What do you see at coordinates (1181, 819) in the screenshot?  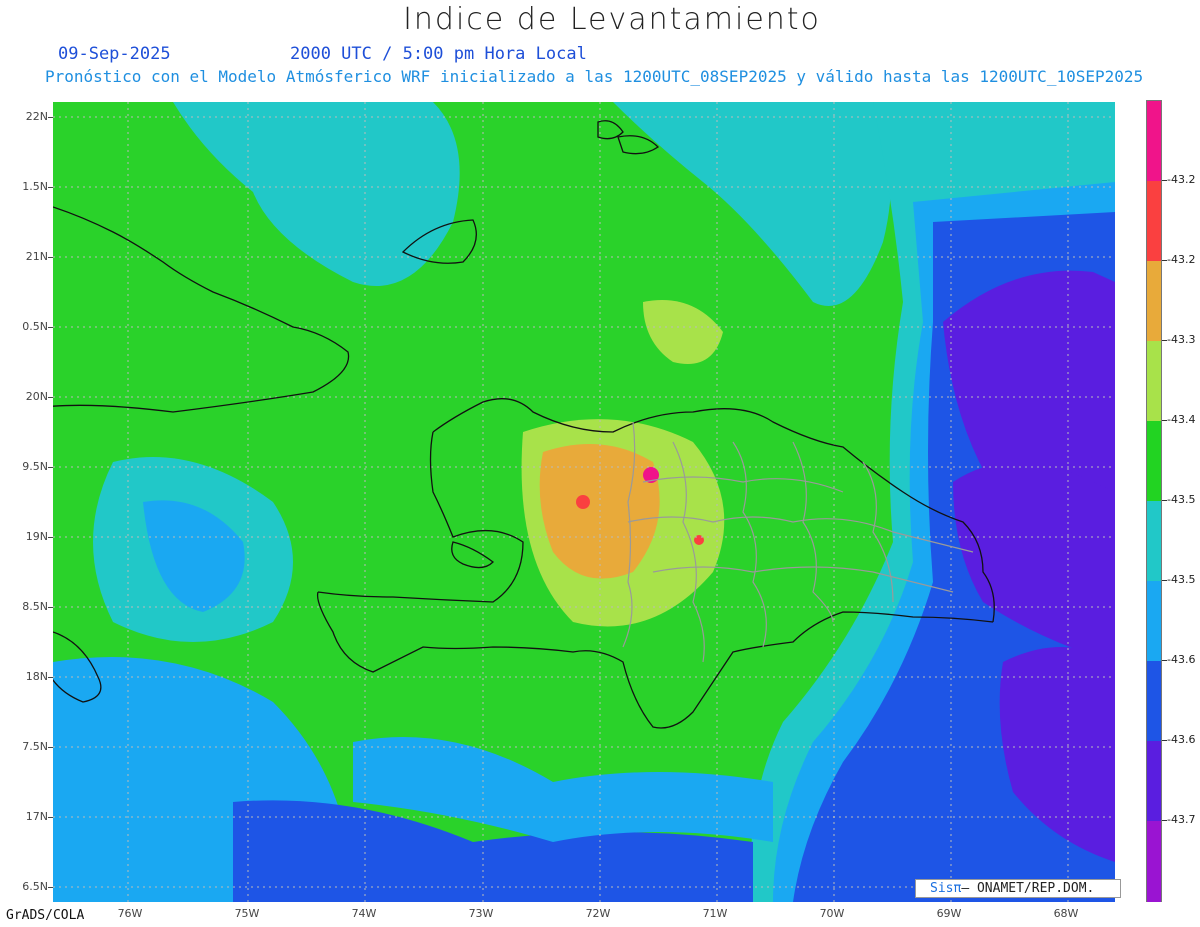 I see `color-bar-label: -43.7` at bounding box center [1181, 819].